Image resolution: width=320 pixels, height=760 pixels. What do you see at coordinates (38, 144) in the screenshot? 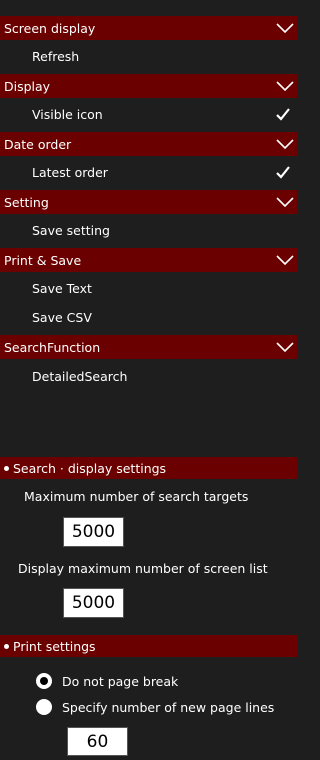
I see `section-title: Date order` at bounding box center [38, 144].